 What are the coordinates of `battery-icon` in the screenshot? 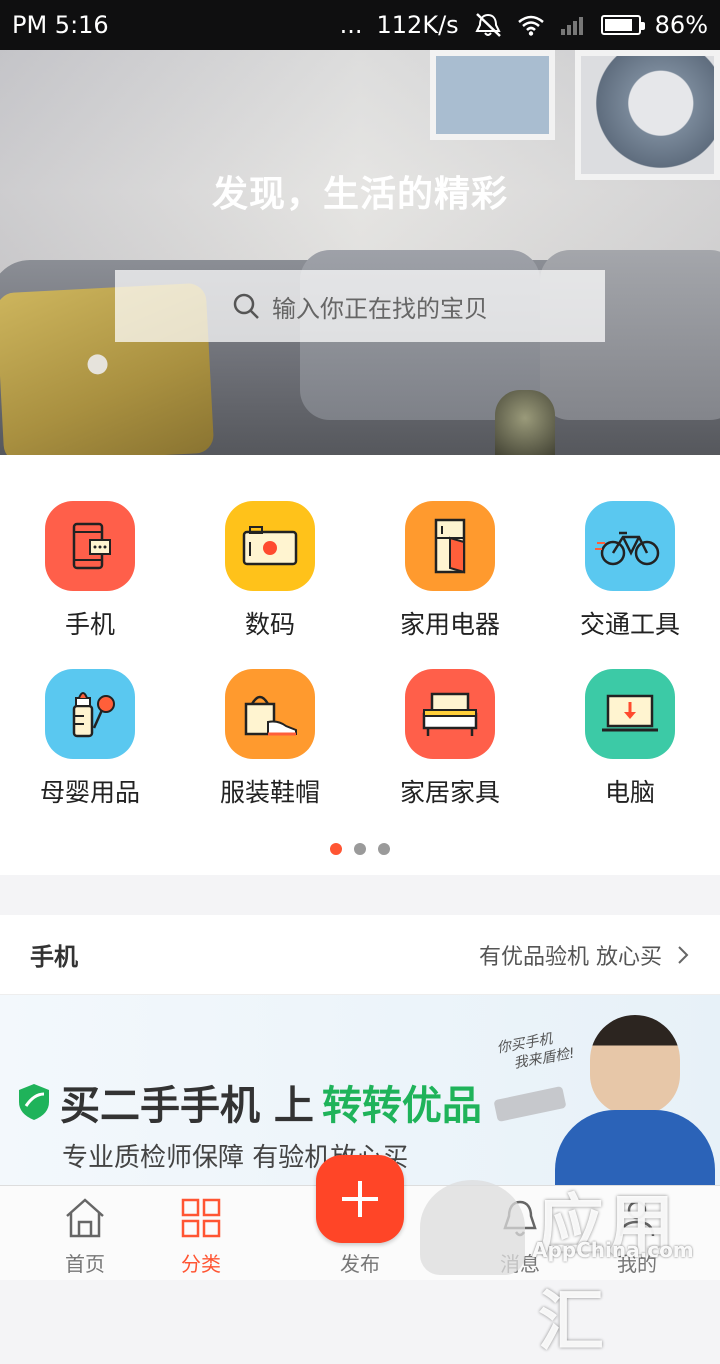 It's located at (622, 25).